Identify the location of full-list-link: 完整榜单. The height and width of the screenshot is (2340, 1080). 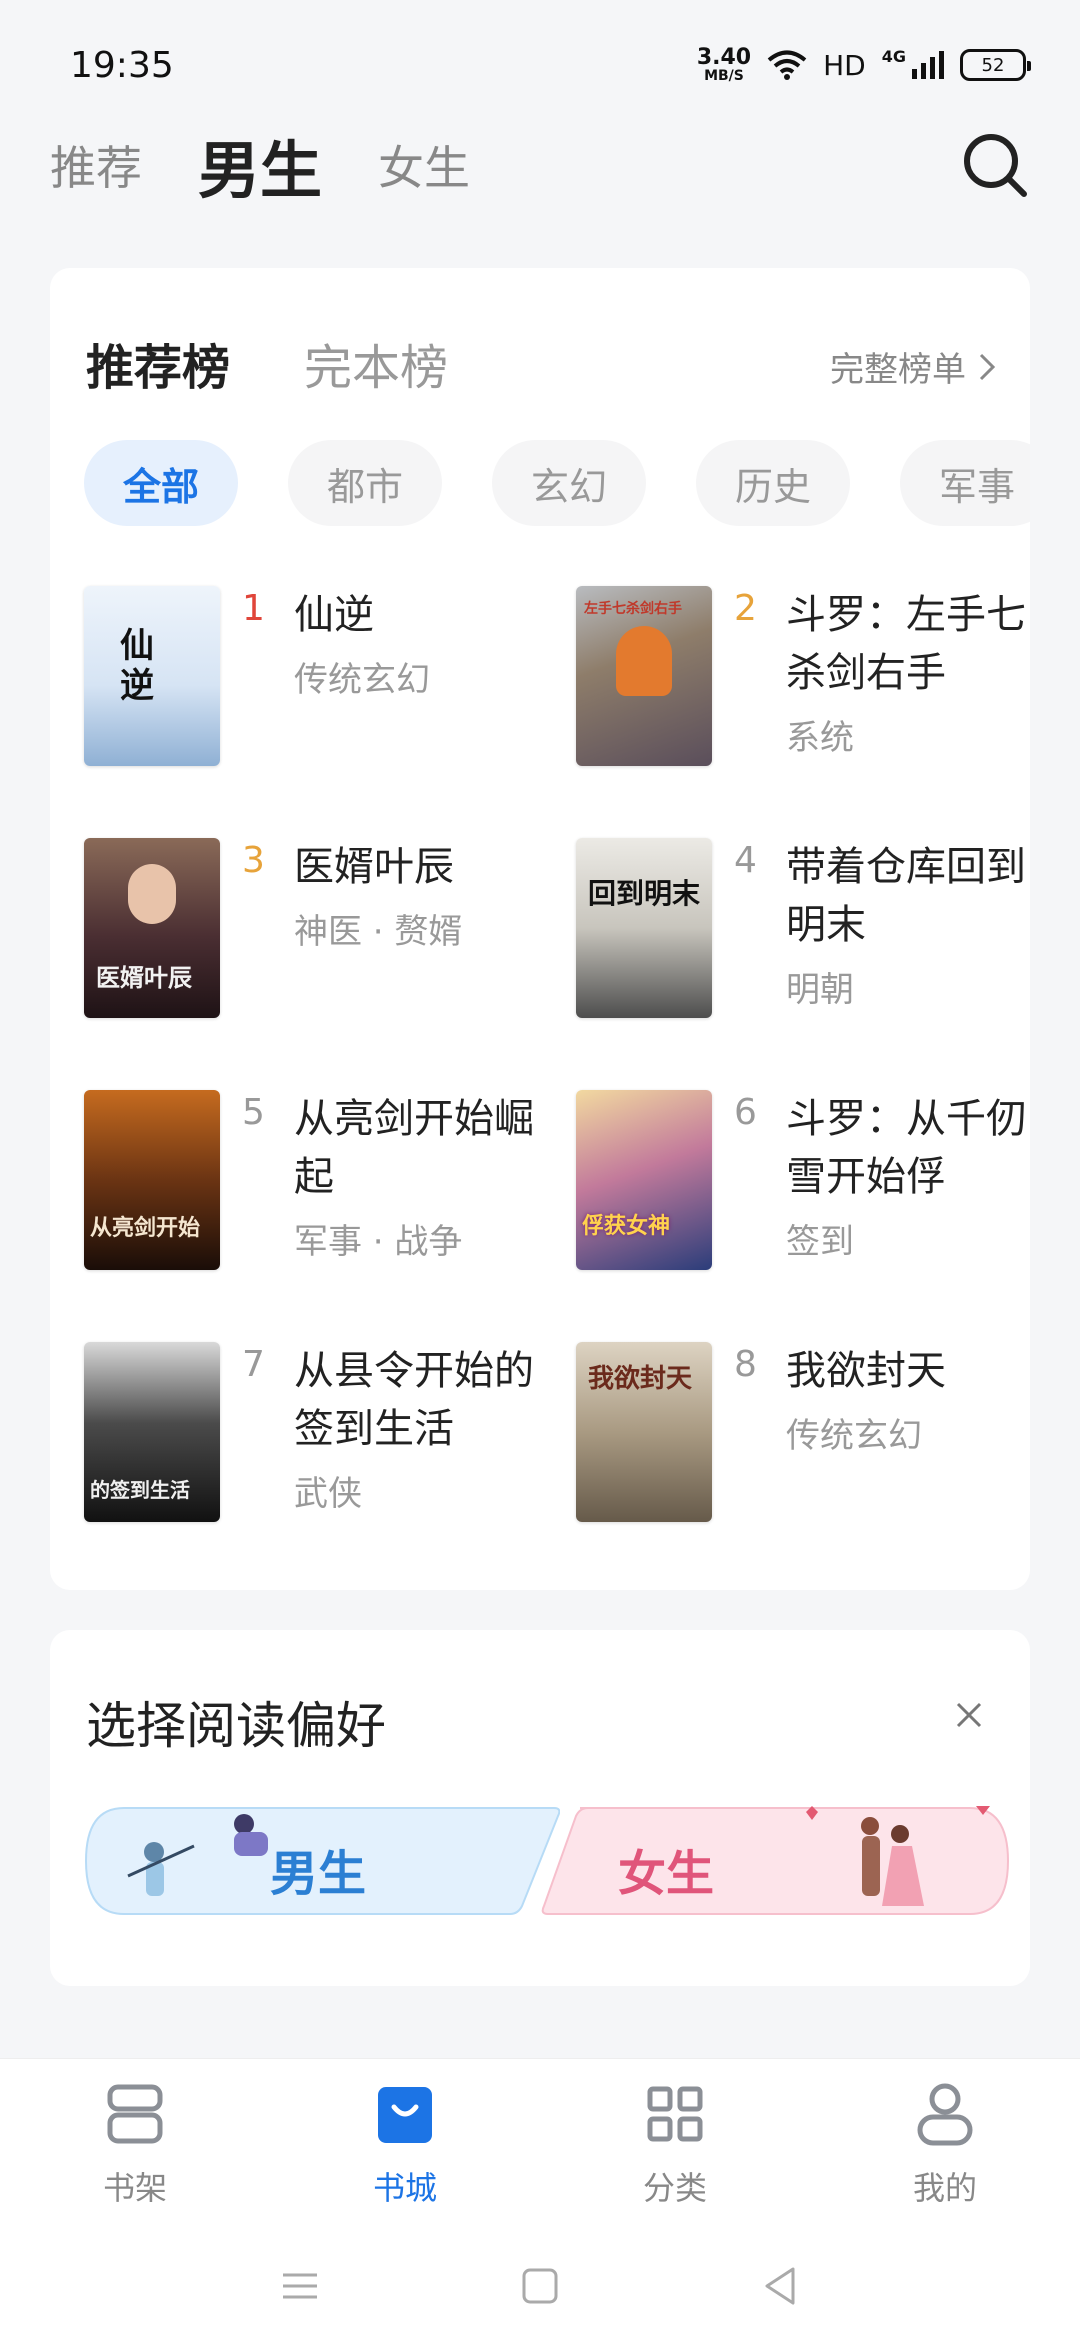
(913, 366).